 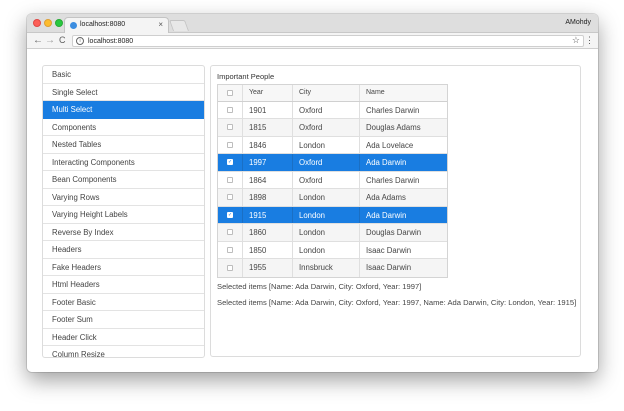 What do you see at coordinates (268, 93) in the screenshot?
I see `column-header-year: Year` at bounding box center [268, 93].